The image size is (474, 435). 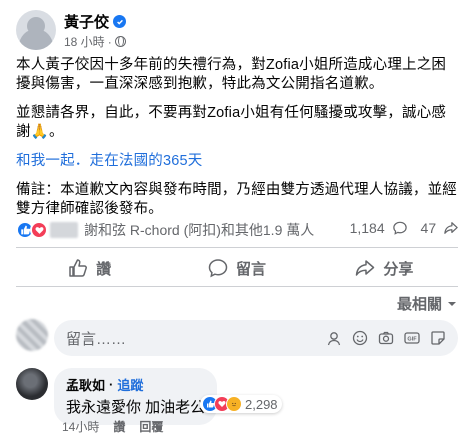 I want to click on post-meta: 18 小時 ·, so click(x=95, y=41).